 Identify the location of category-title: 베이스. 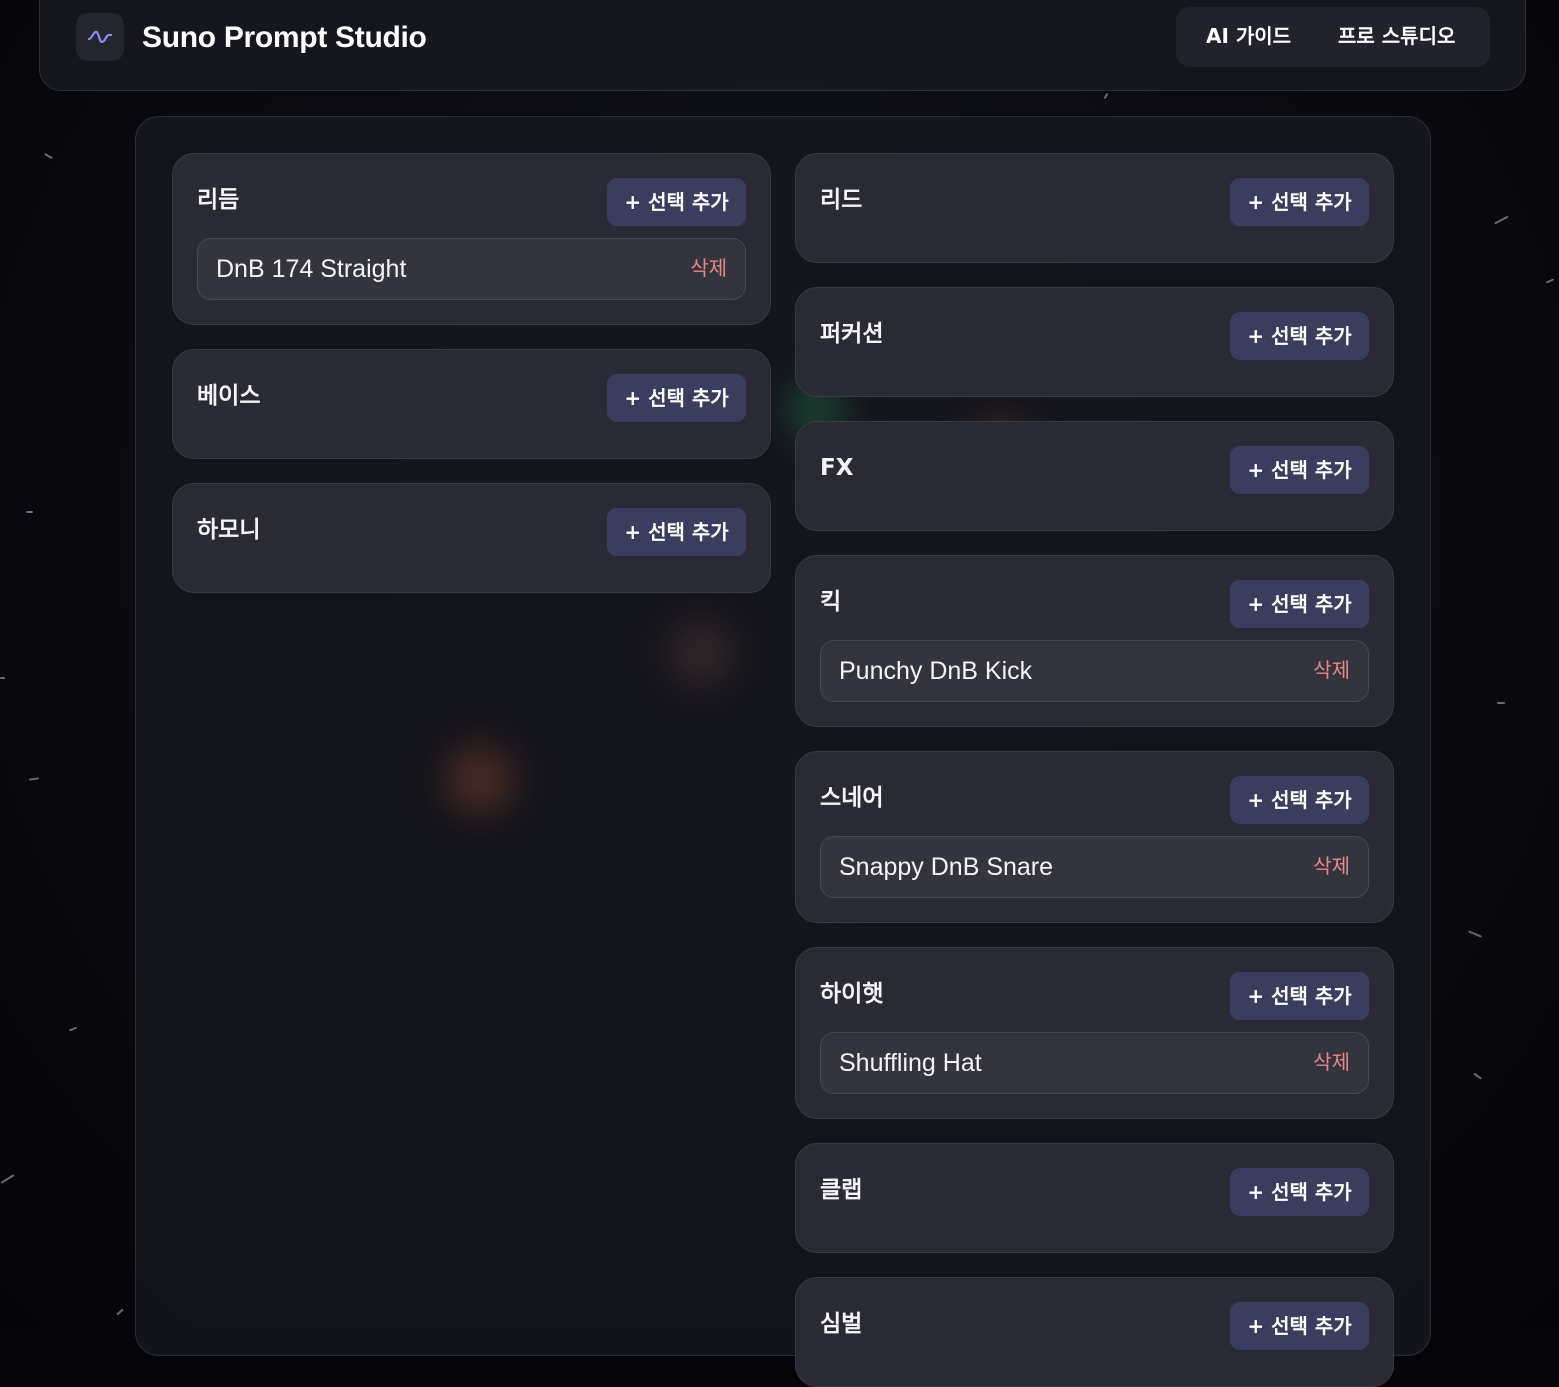
(229, 396).